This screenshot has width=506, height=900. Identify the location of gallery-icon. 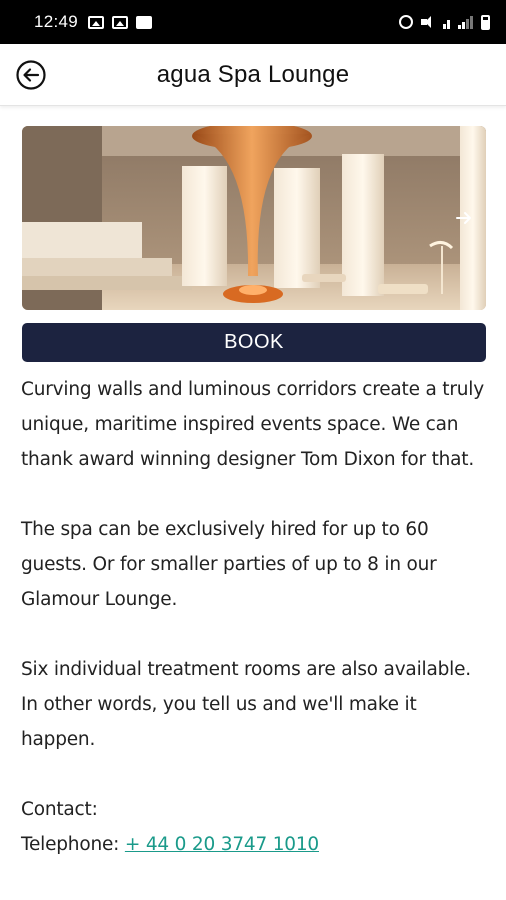
(120, 22).